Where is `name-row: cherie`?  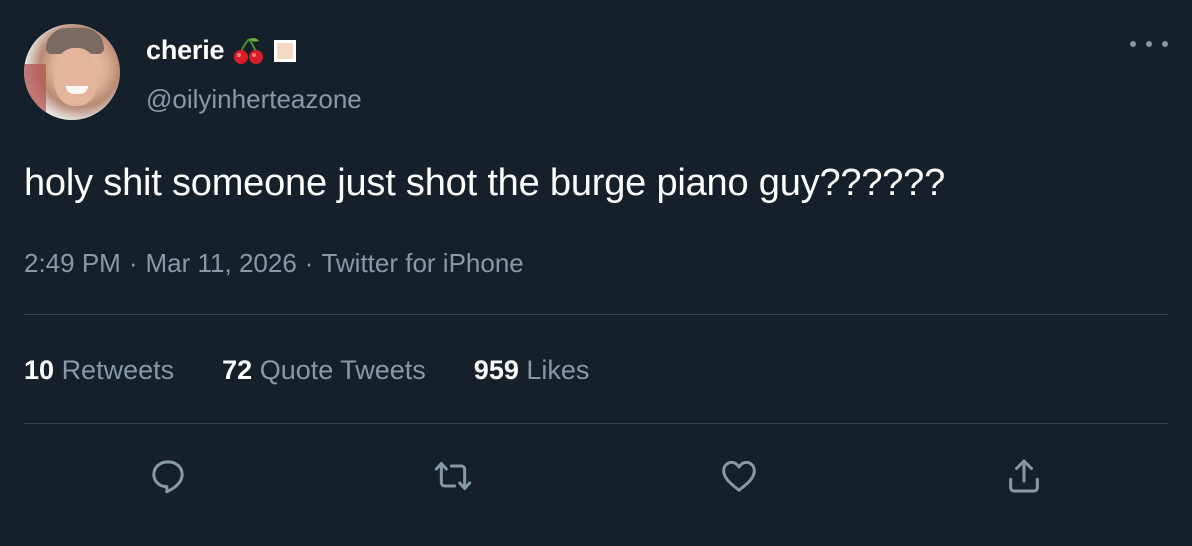
name-row: cherie is located at coordinates (221, 50).